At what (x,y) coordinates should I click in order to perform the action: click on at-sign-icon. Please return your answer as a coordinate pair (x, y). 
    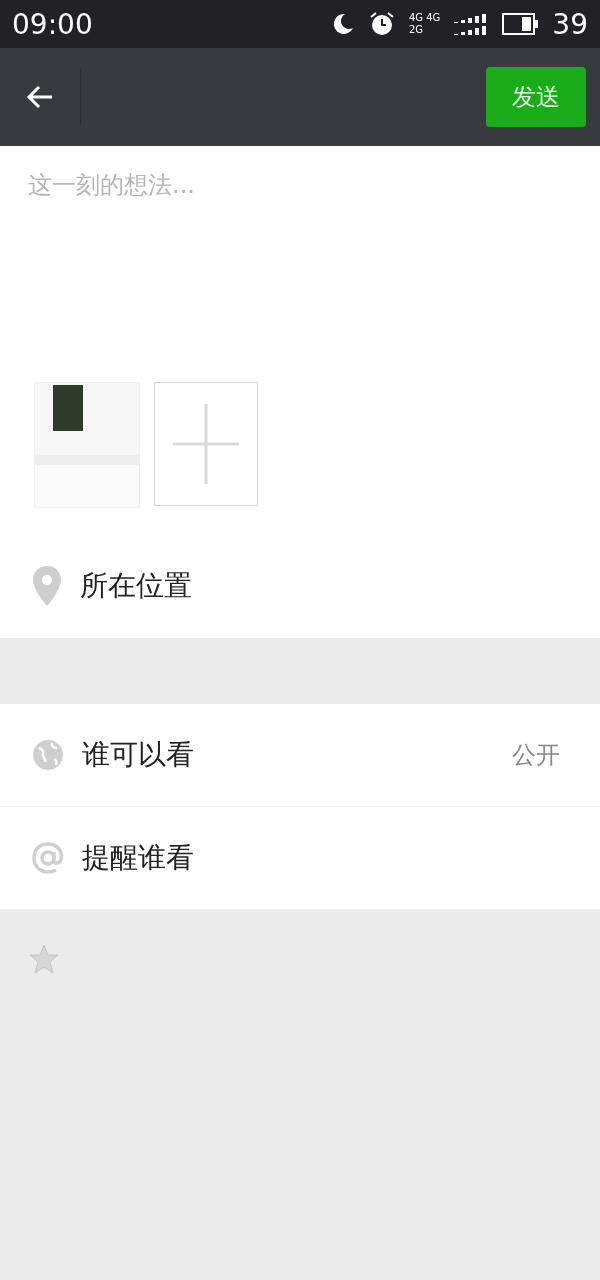
    Looking at the image, I should click on (48, 858).